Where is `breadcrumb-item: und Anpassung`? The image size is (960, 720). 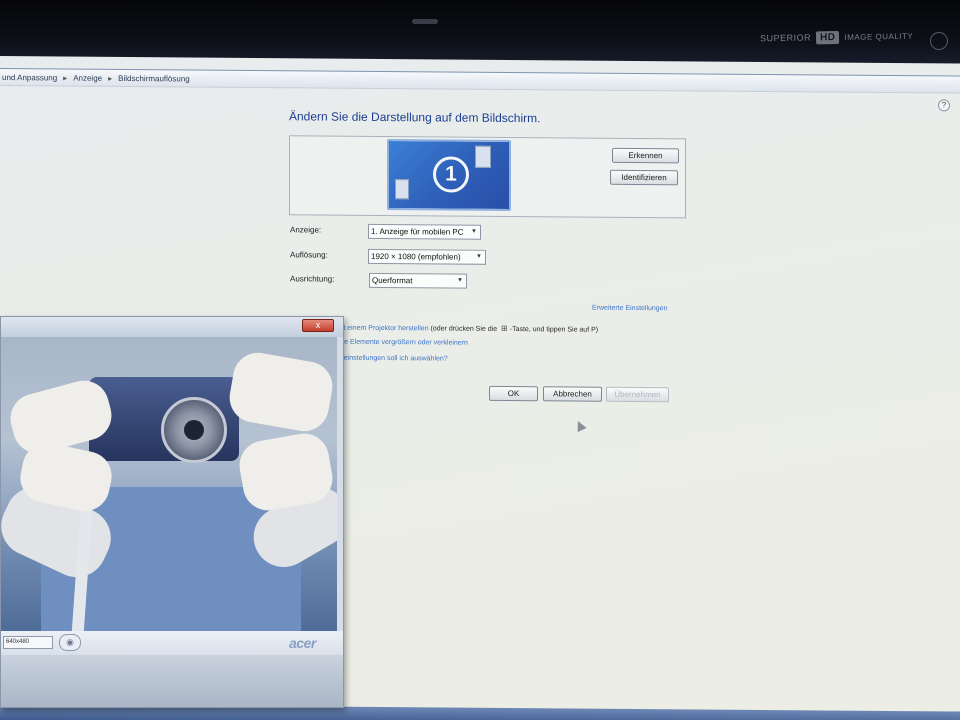 breadcrumb-item: und Anpassung is located at coordinates (29, 77).